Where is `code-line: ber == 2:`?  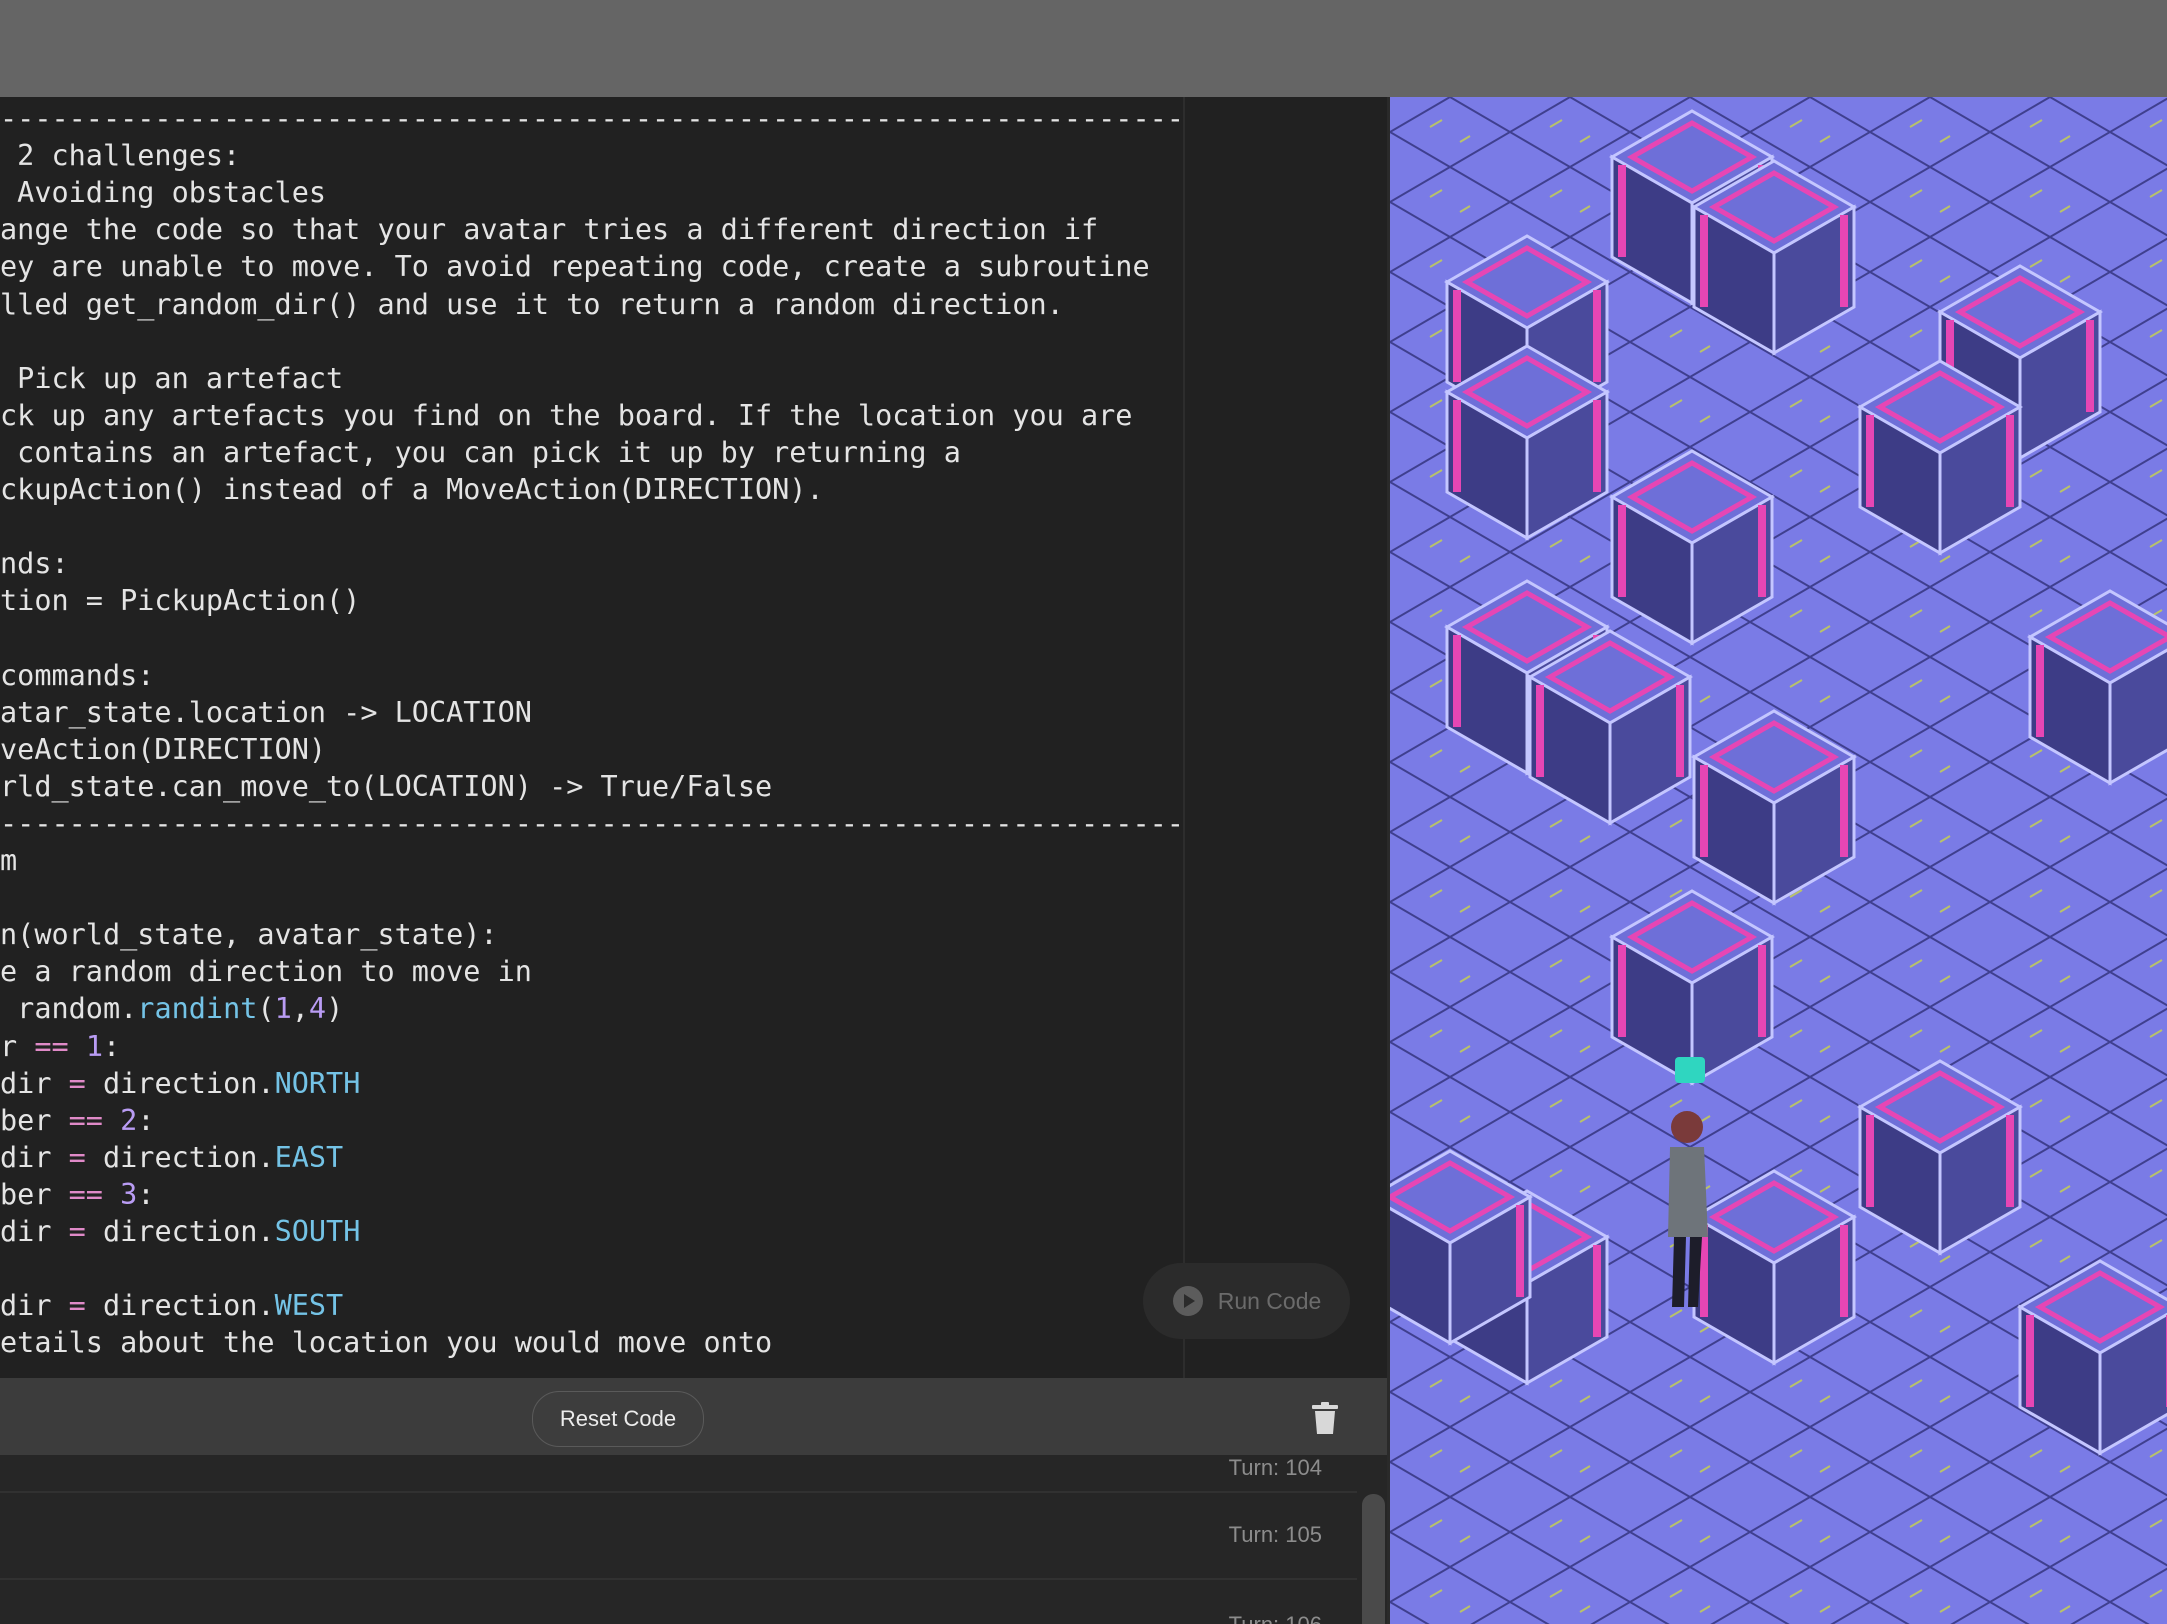 code-line: ber == 2: is located at coordinates (77, 1120).